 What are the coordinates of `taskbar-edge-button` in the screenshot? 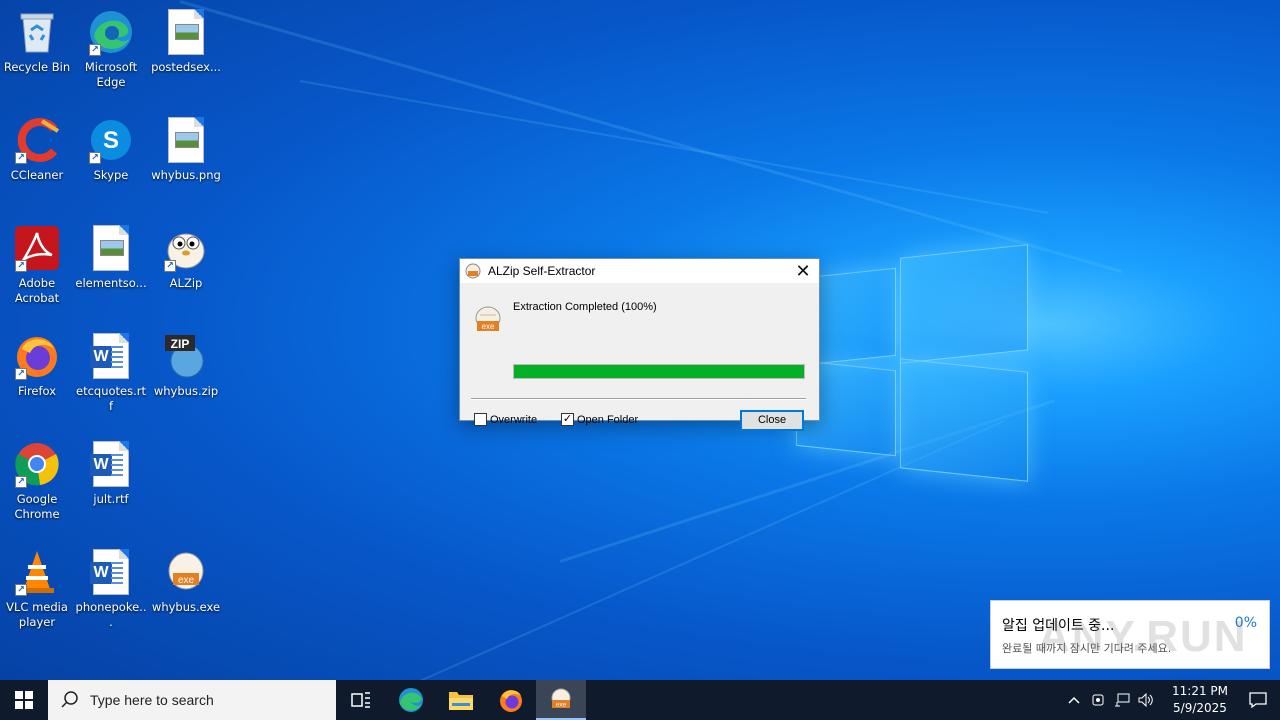 It's located at (411, 700).